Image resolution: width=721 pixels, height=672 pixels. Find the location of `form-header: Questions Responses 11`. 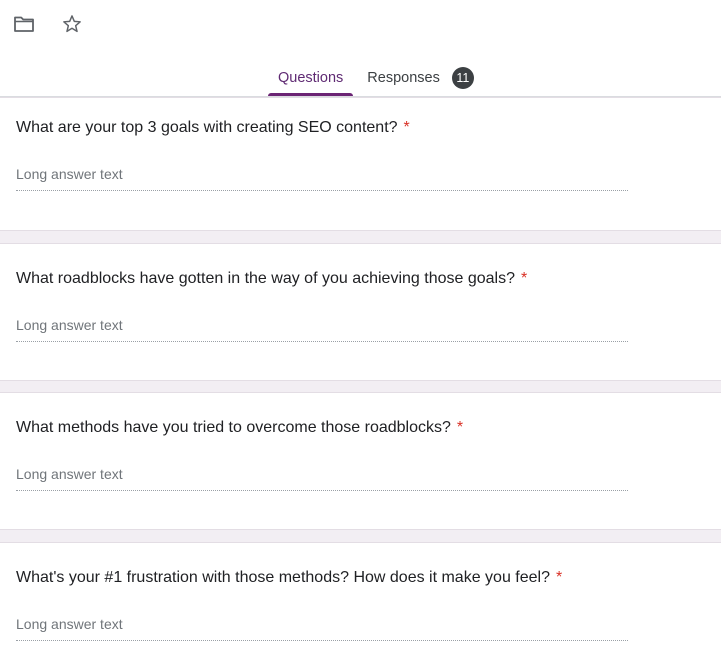

form-header: Questions Responses 11 is located at coordinates (360, 48).